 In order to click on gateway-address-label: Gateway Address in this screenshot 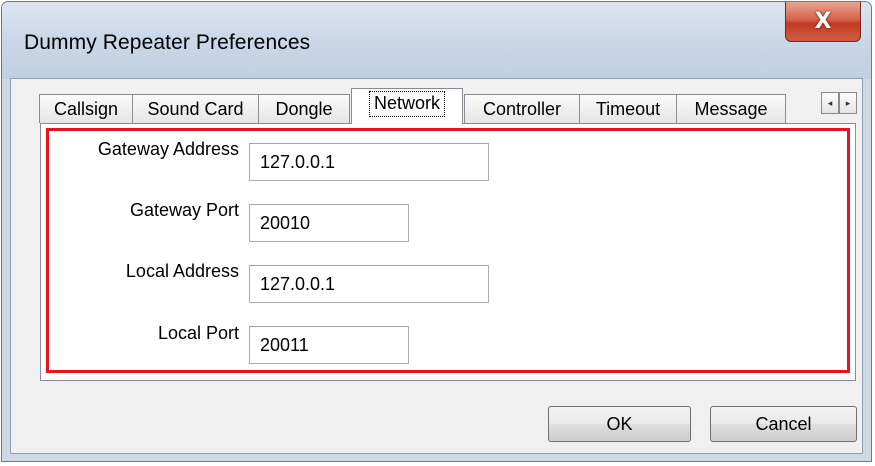, I will do `click(168, 149)`.